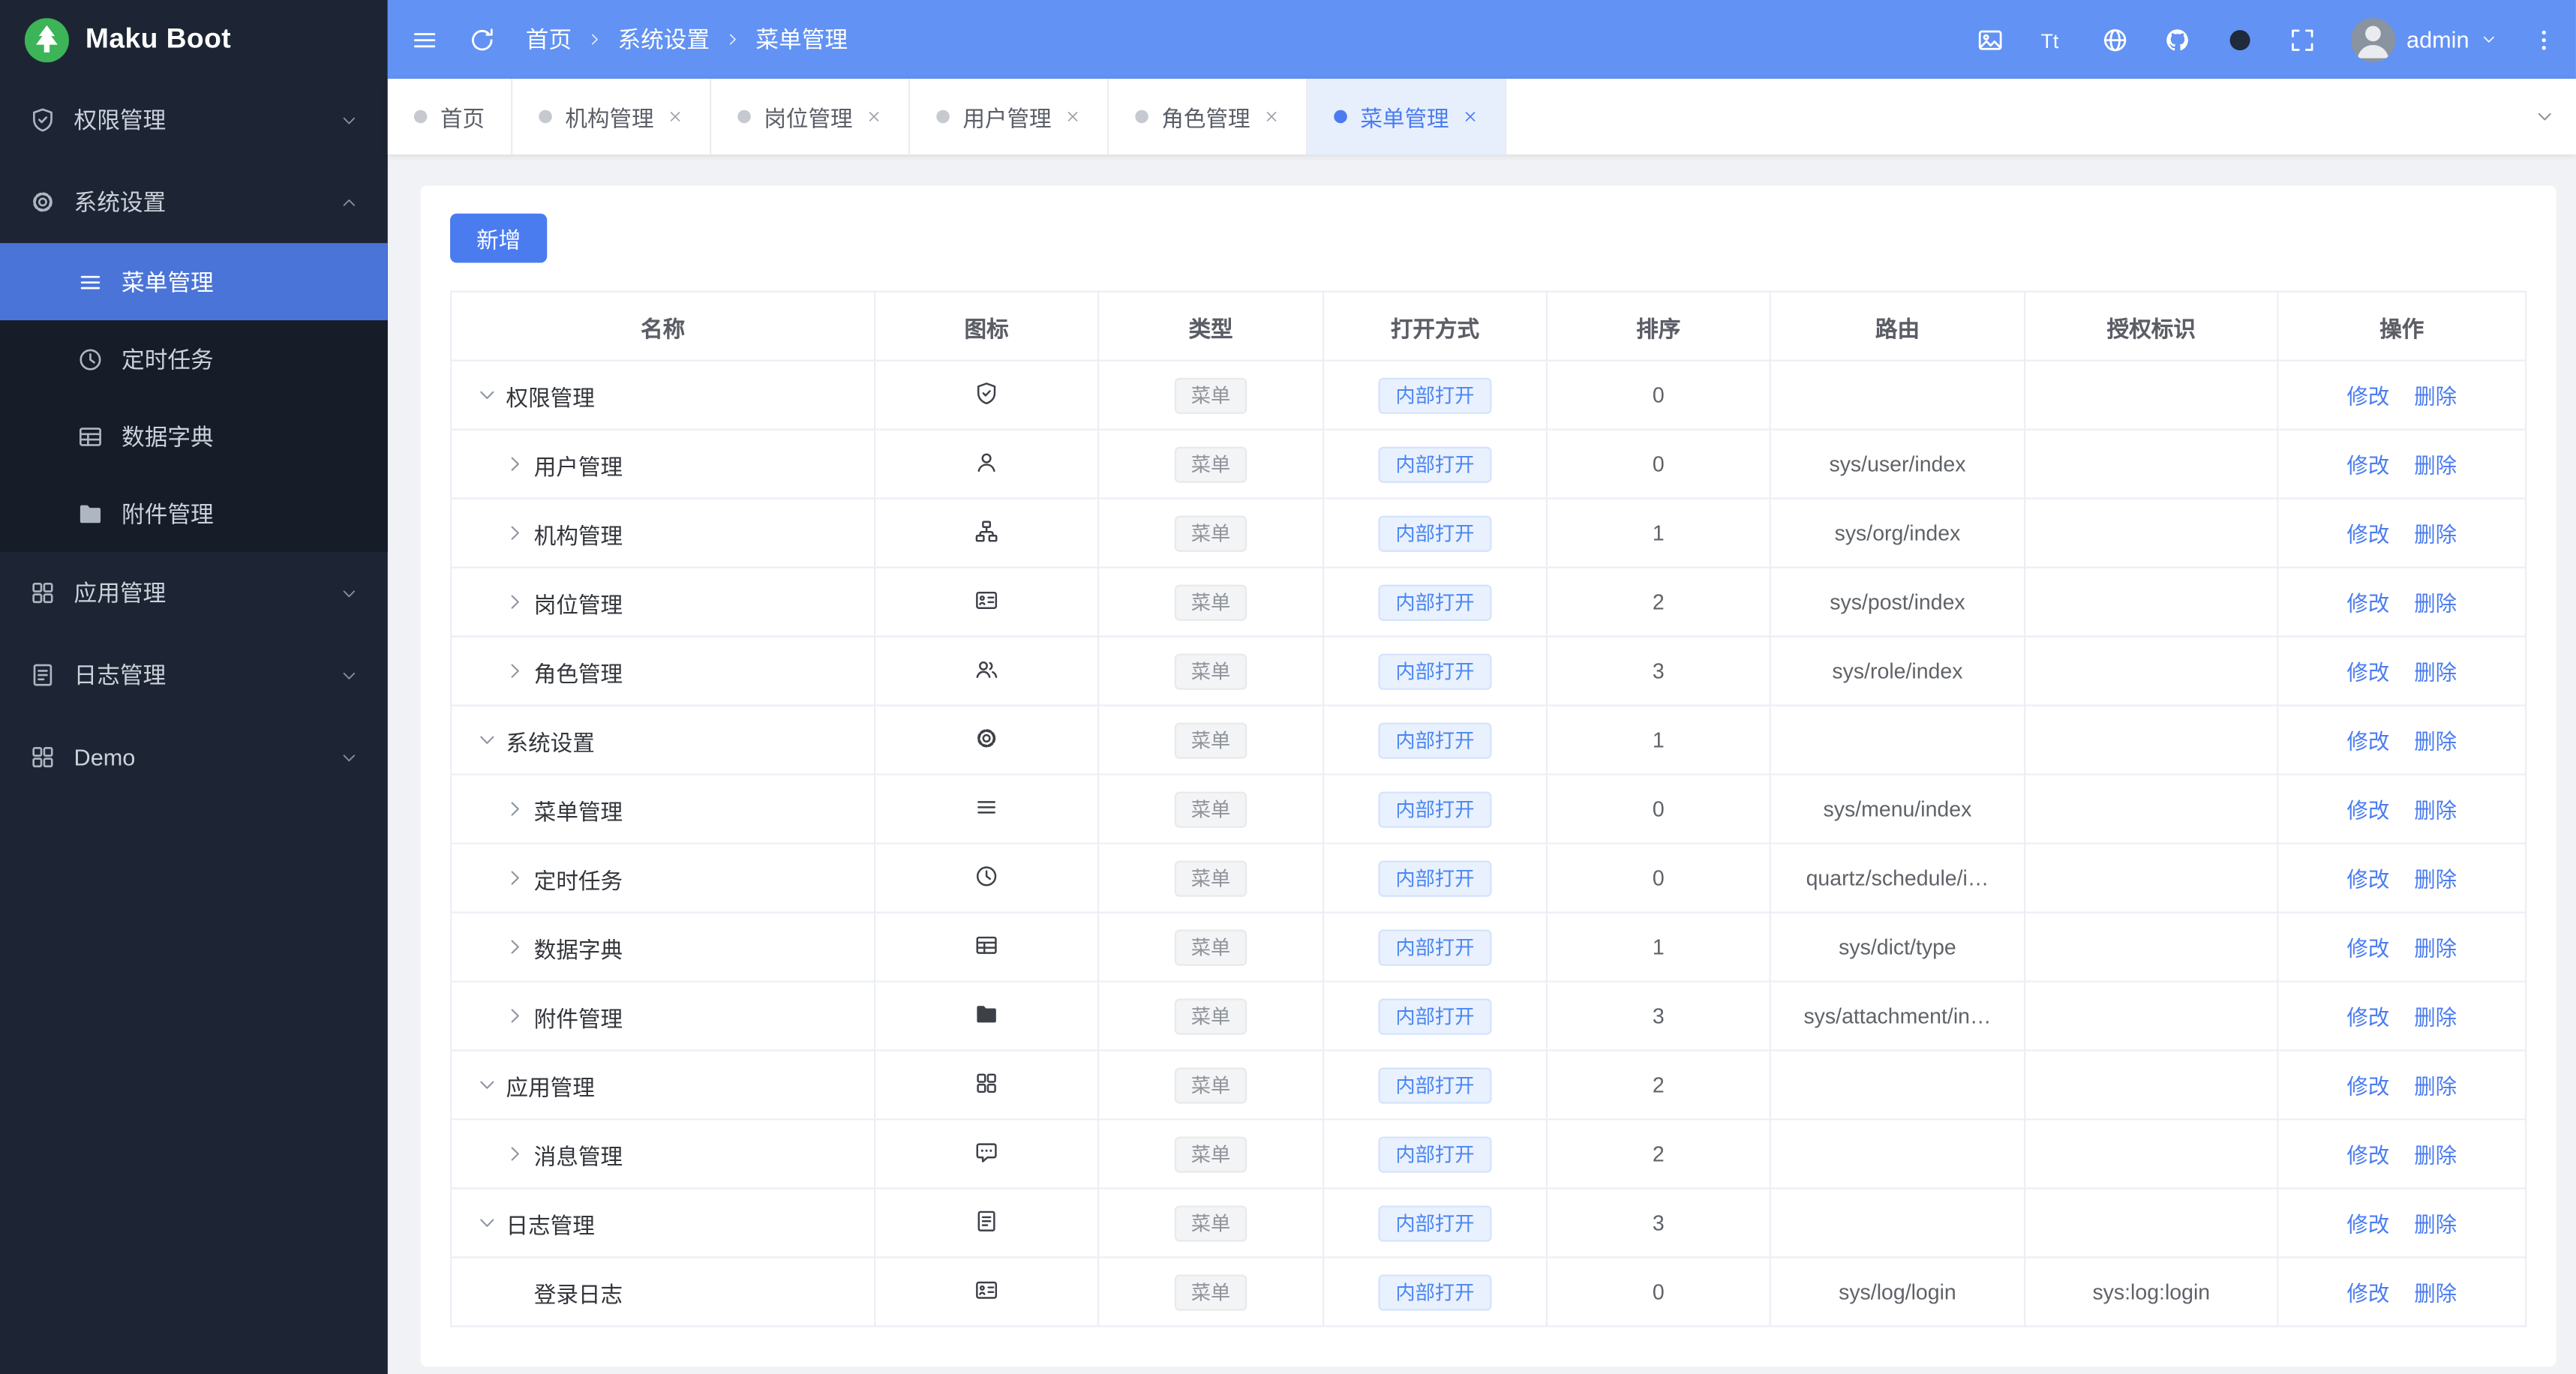  I want to click on tab: 角色管理, so click(1208, 116).